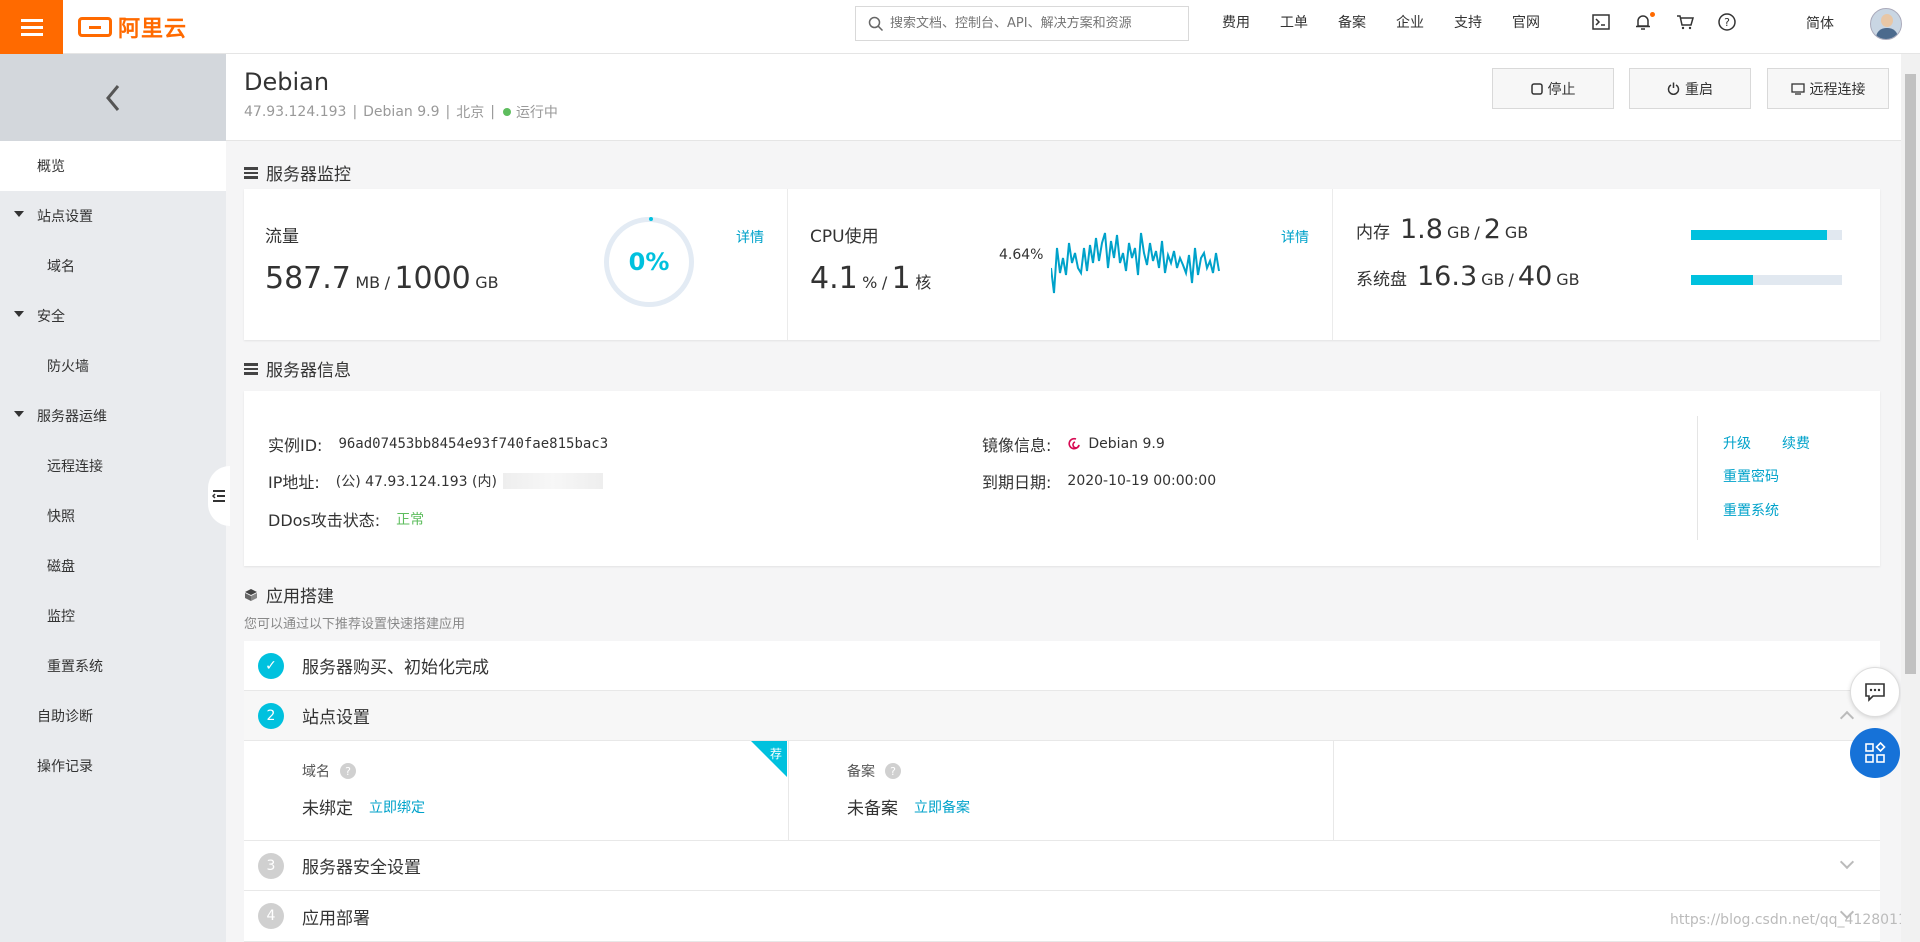 The width and height of the screenshot is (1920, 942). I want to click on debian-logo-icon, so click(1074, 443).